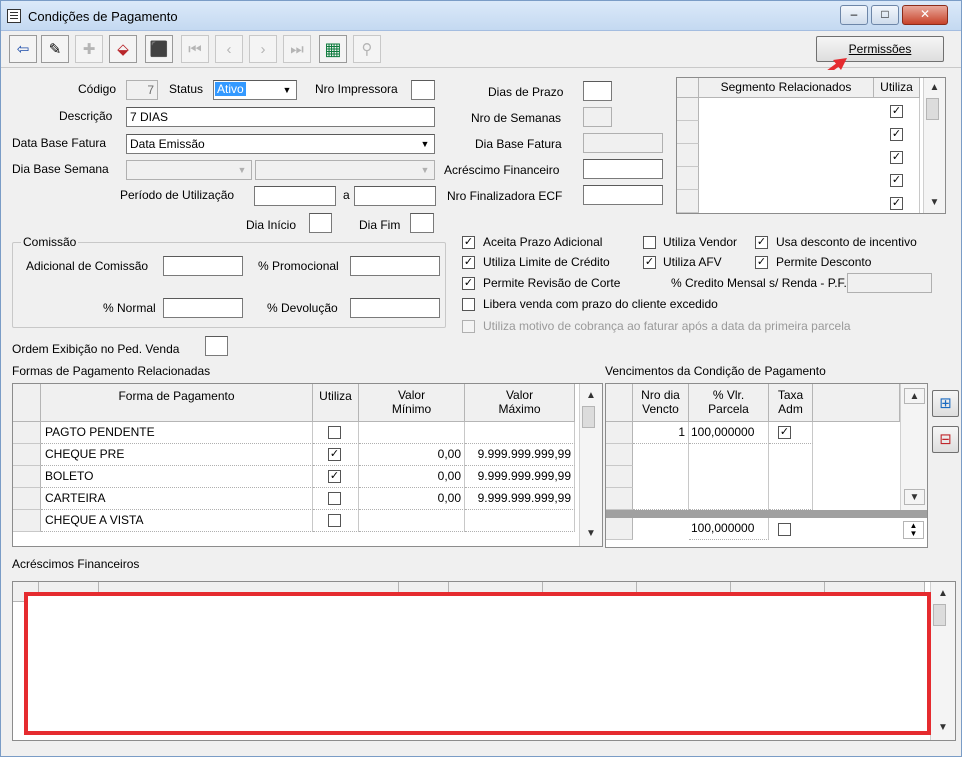 The width and height of the screenshot is (962, 757). Describe the element at coordinates (159, 49) in the screenshot. I see `delete-button: ⬛` at that location.